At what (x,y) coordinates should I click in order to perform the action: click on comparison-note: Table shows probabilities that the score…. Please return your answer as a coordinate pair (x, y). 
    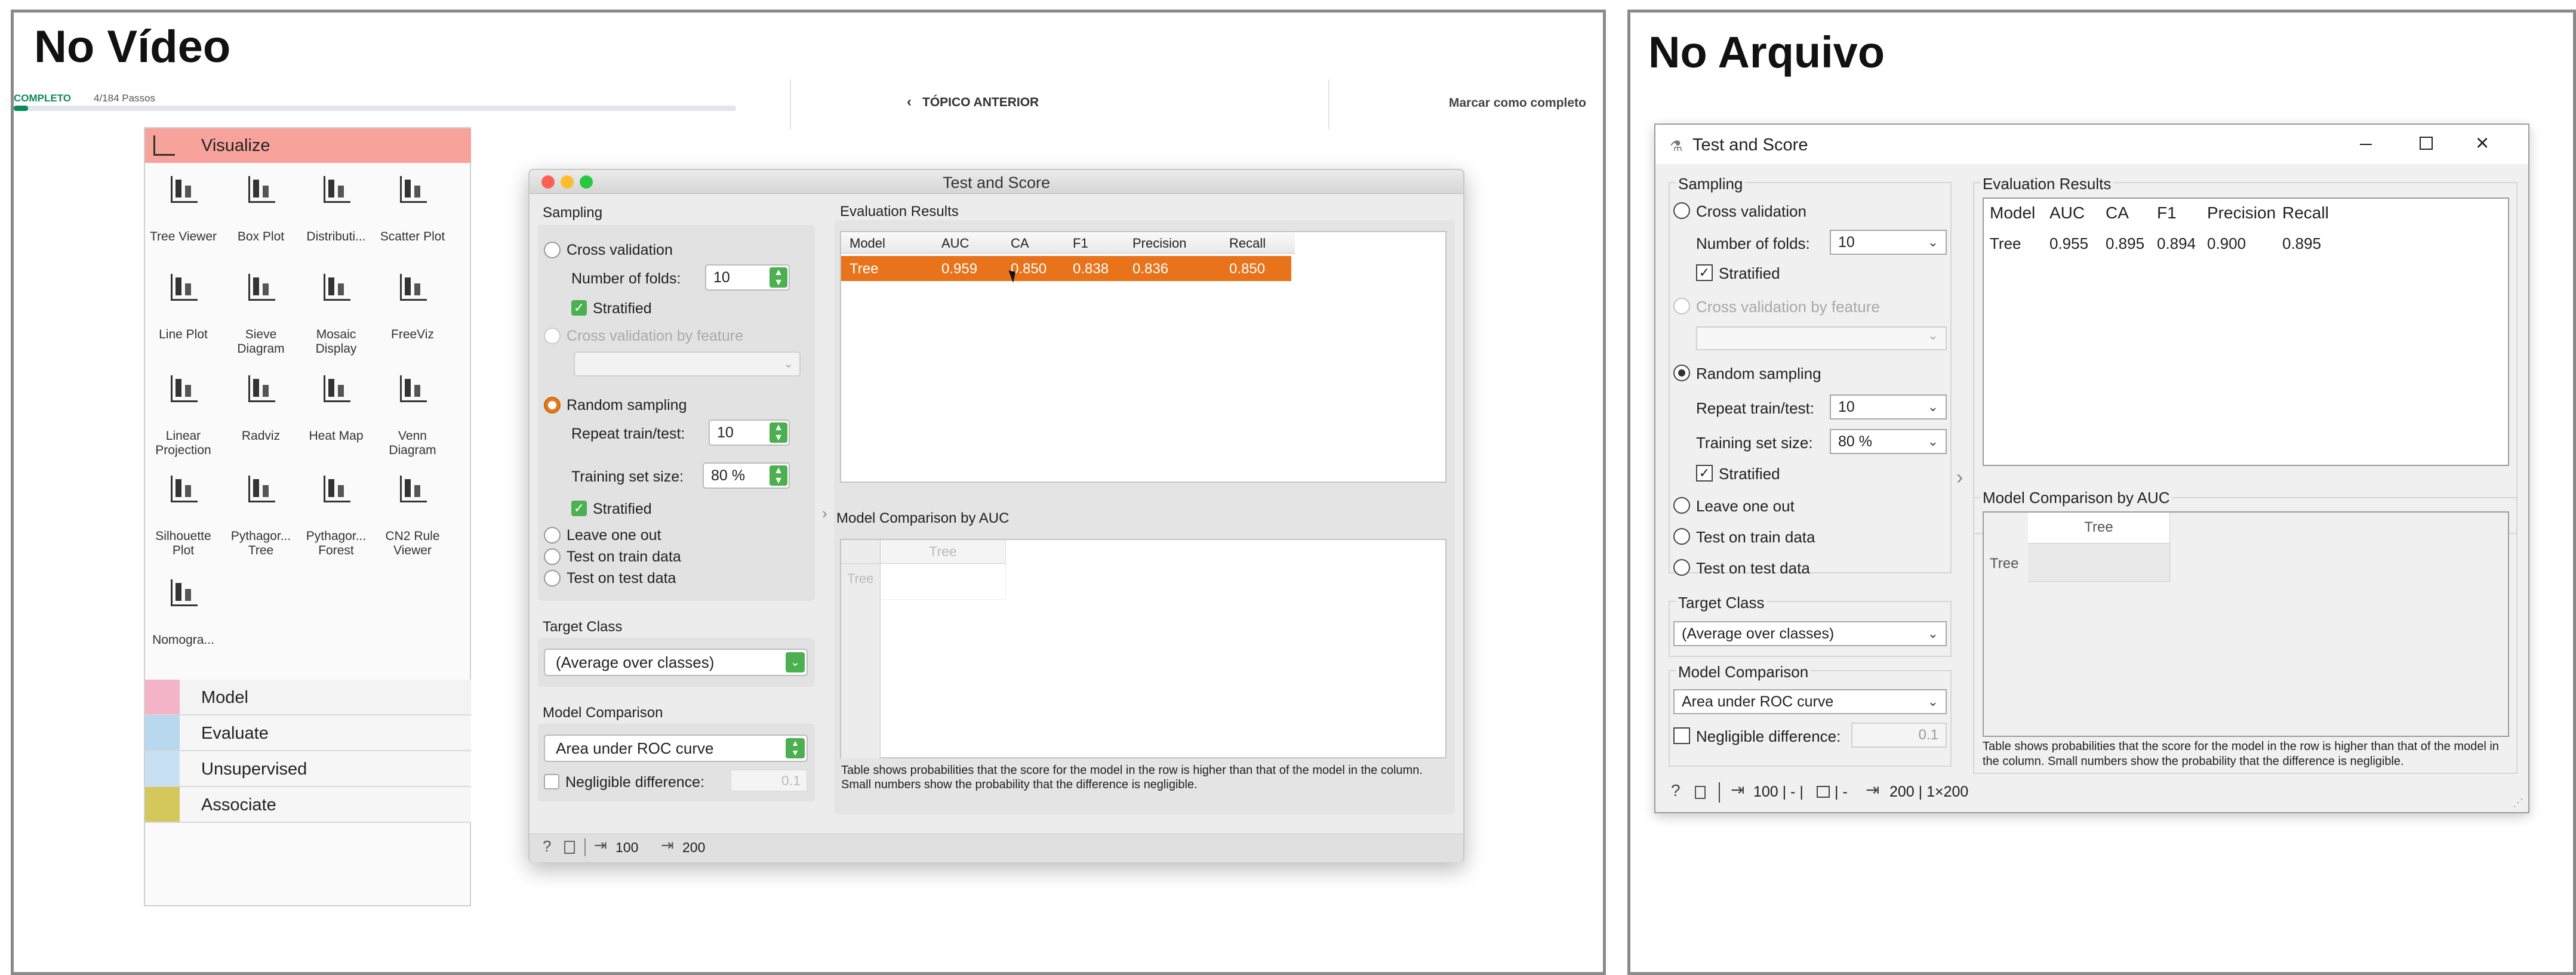
    Looking at the image, I should click on (1132, 778).